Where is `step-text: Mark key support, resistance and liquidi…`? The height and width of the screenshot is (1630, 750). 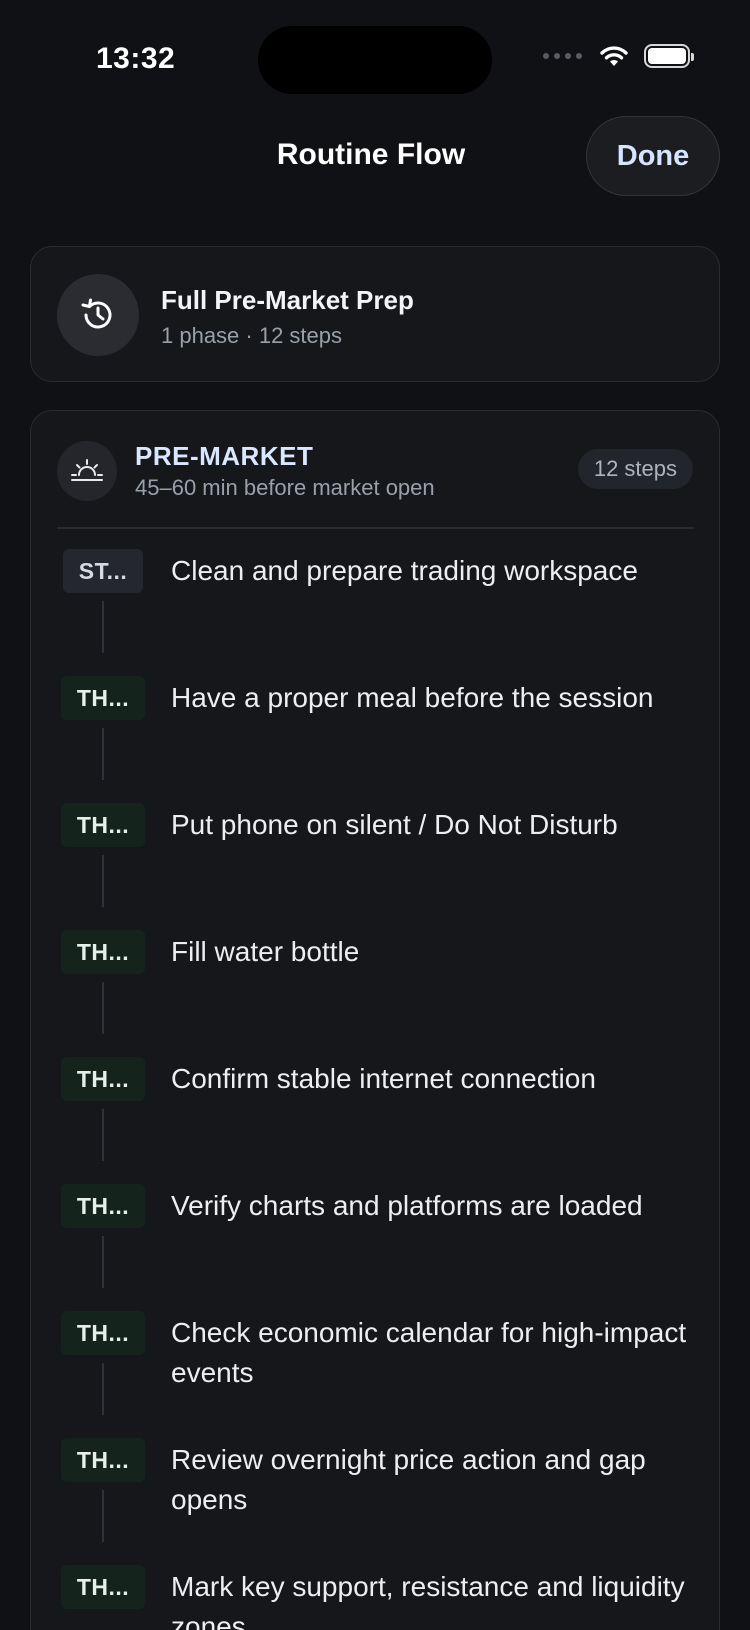
step-text: Mark key support, resistance and liquidi… is located at coordinates (428, 1600).